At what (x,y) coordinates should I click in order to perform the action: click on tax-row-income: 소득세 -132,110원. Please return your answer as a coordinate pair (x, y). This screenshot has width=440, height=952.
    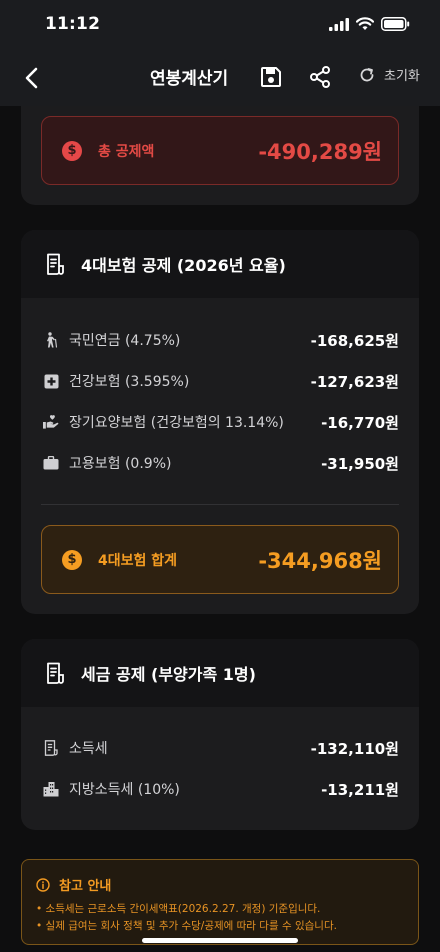
    Looking at the image, I should click on (221, 748).